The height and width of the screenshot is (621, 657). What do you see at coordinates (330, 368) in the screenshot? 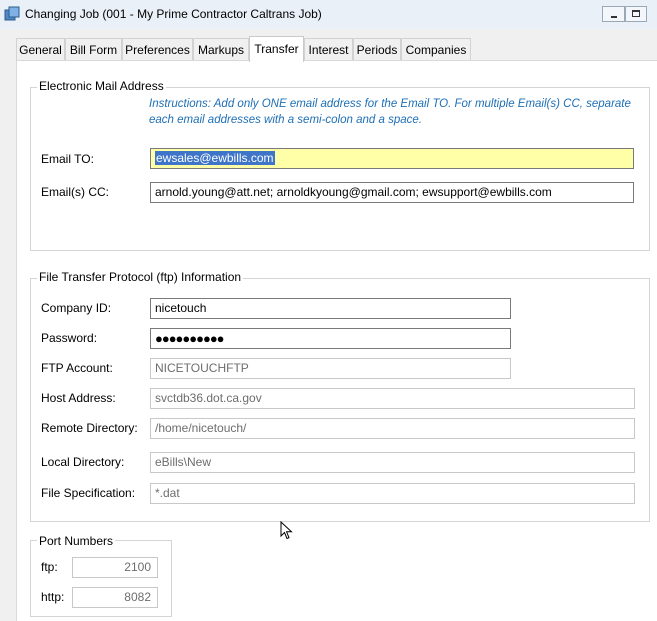
I see `ftp-account-field: NICETOUCHFTP` at bounding box center [330, 368].